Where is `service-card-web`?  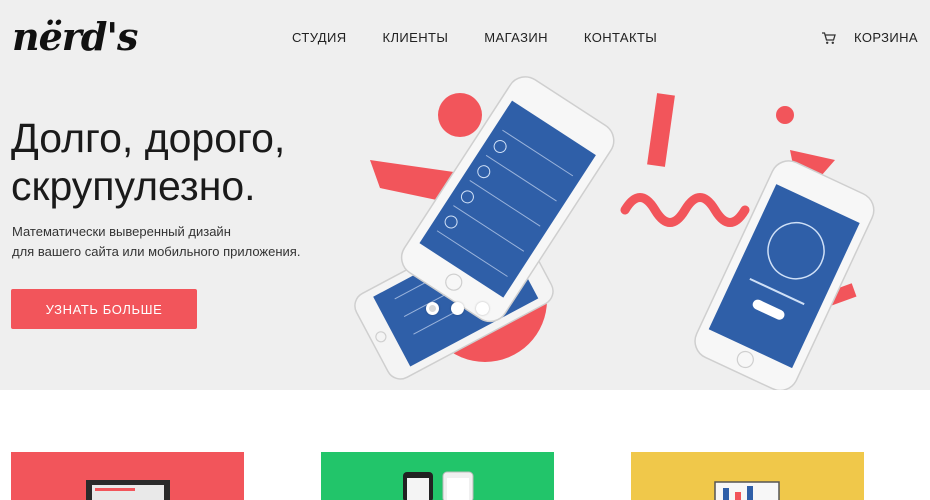 service-card-web is located at coordinates (127, 476).